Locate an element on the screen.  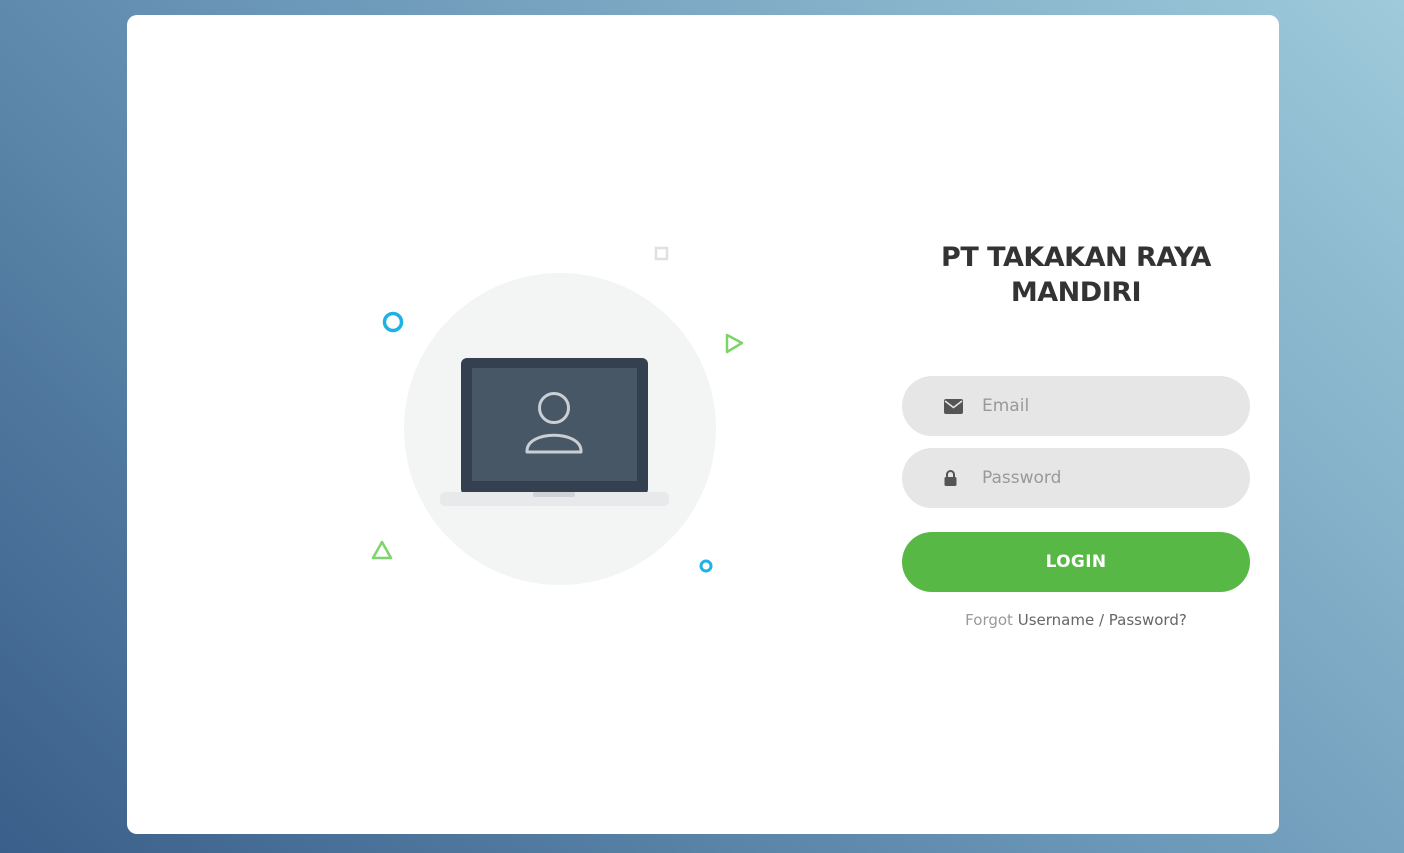
decor-square-icon is located at coordinates (661, 253).